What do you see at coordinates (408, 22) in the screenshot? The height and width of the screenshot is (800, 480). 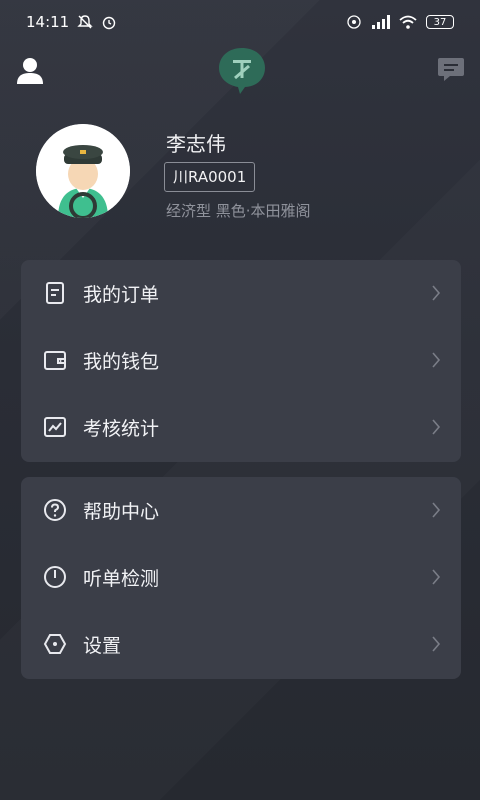 I see `wifi-icon` at bounding box center [408, 22].